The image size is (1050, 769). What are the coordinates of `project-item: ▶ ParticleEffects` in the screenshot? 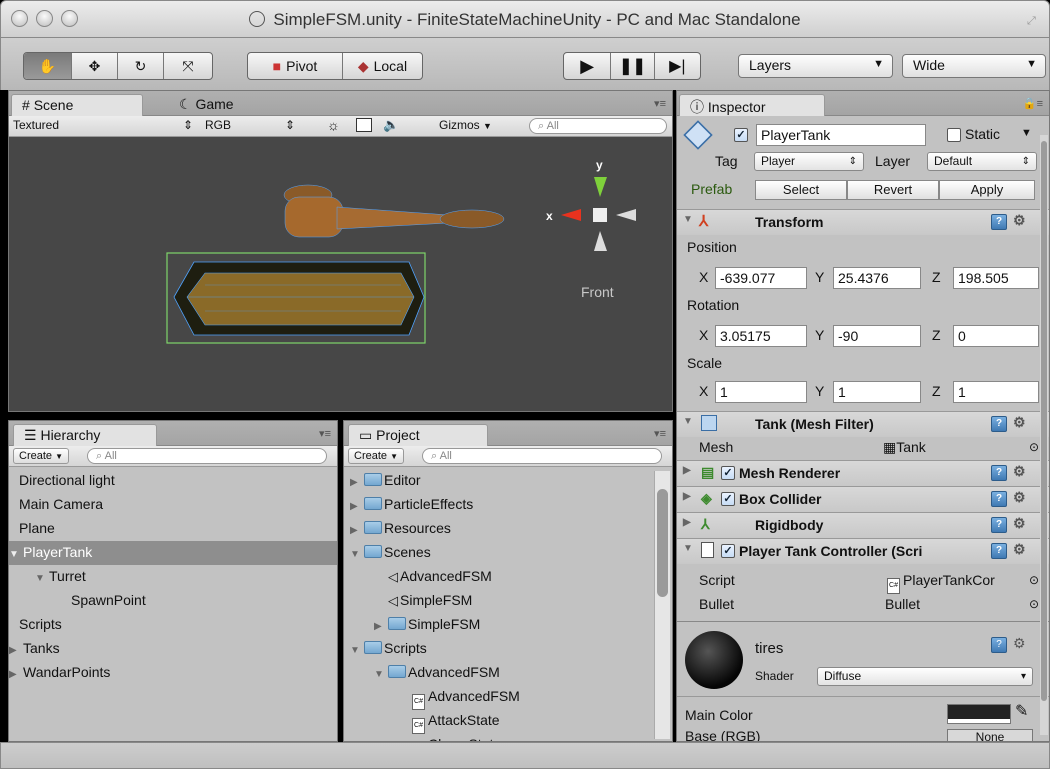 It's located at (497, 505).